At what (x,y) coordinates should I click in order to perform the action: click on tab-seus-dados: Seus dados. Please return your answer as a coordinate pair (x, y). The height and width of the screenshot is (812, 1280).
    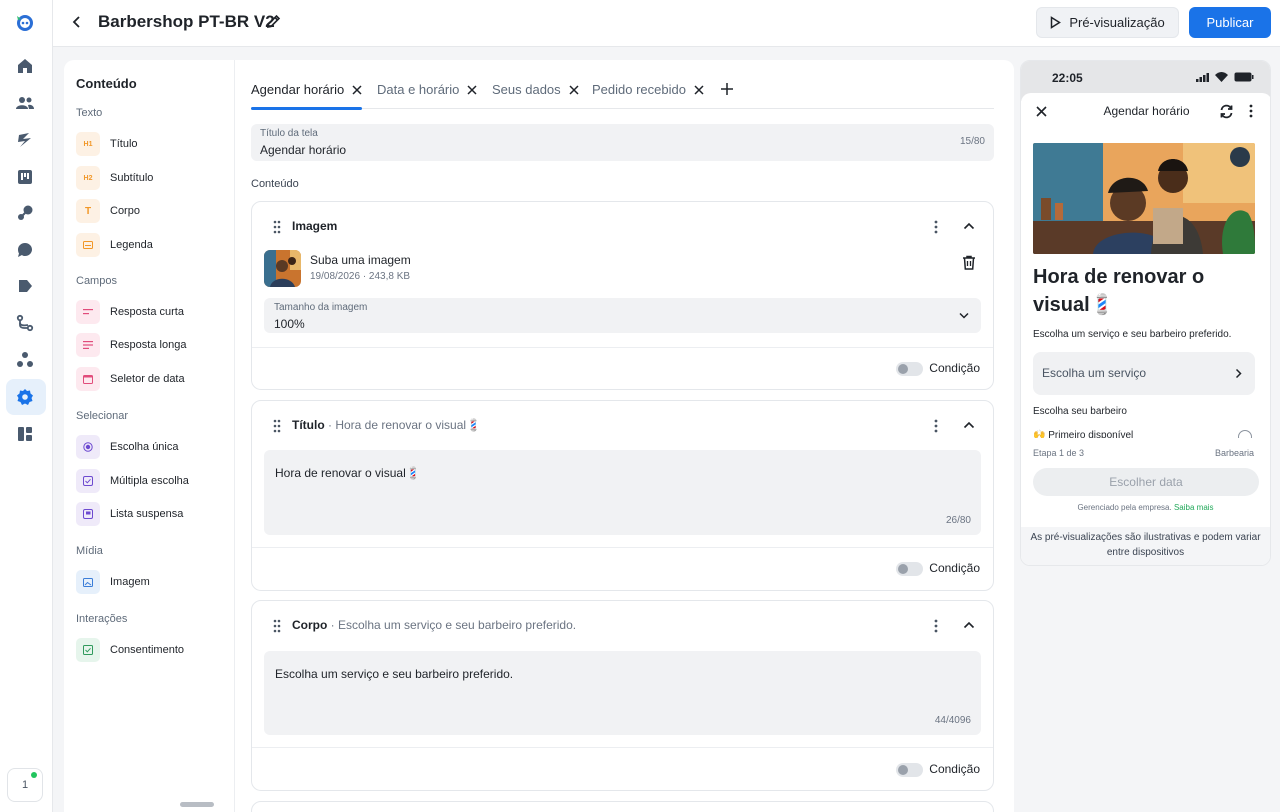
    Looking at the image, I should click on (535, 89).